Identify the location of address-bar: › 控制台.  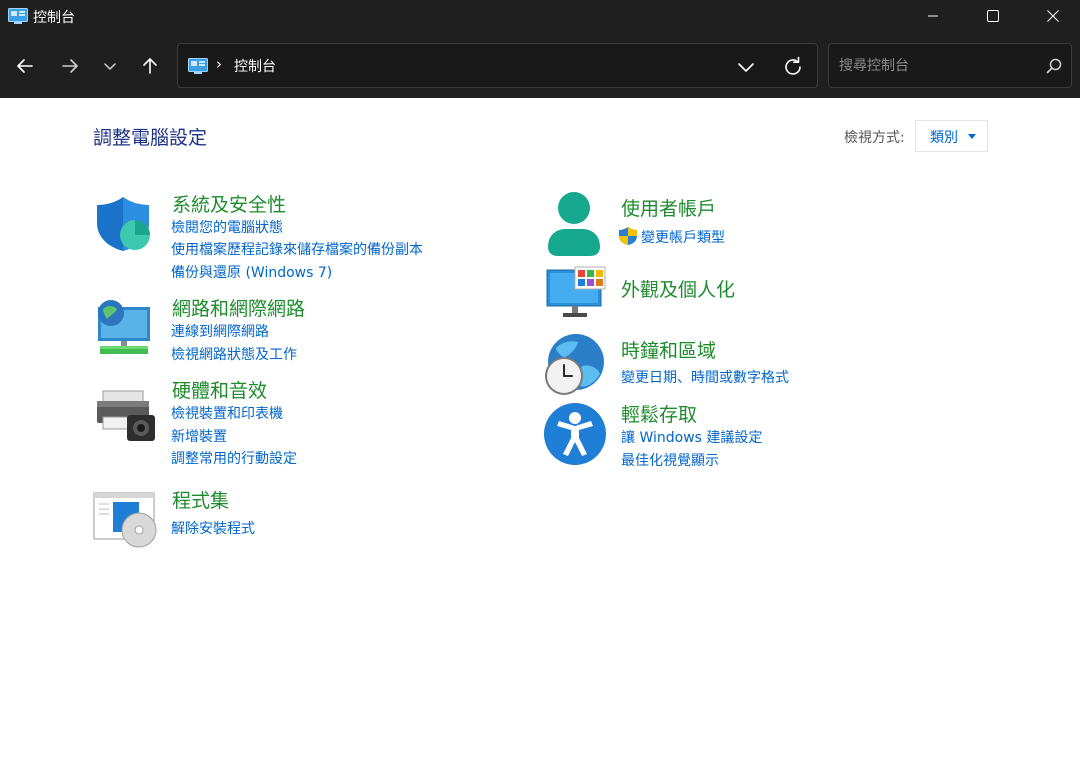
(497, 65).